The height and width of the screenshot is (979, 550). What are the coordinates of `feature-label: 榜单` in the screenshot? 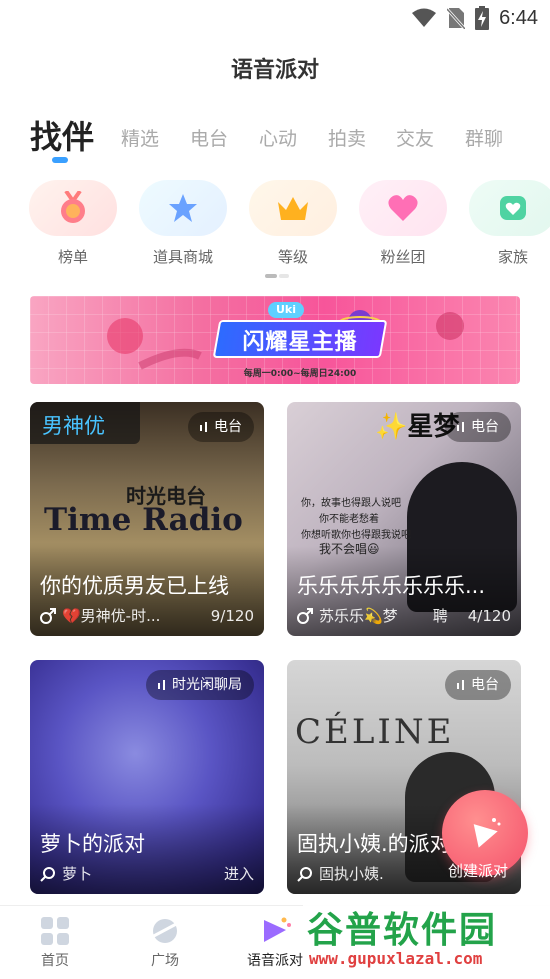 It's located at (72, 257).